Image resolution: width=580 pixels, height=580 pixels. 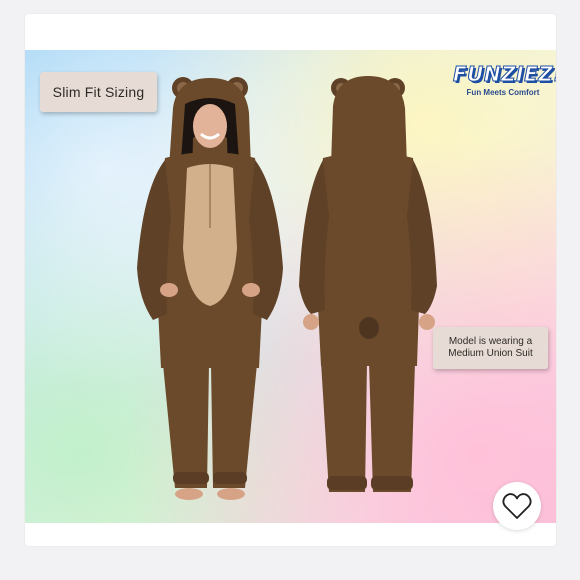 I want to click on slim-fit-badge: Slim Fit Sizing, so click(x=98, y=92).